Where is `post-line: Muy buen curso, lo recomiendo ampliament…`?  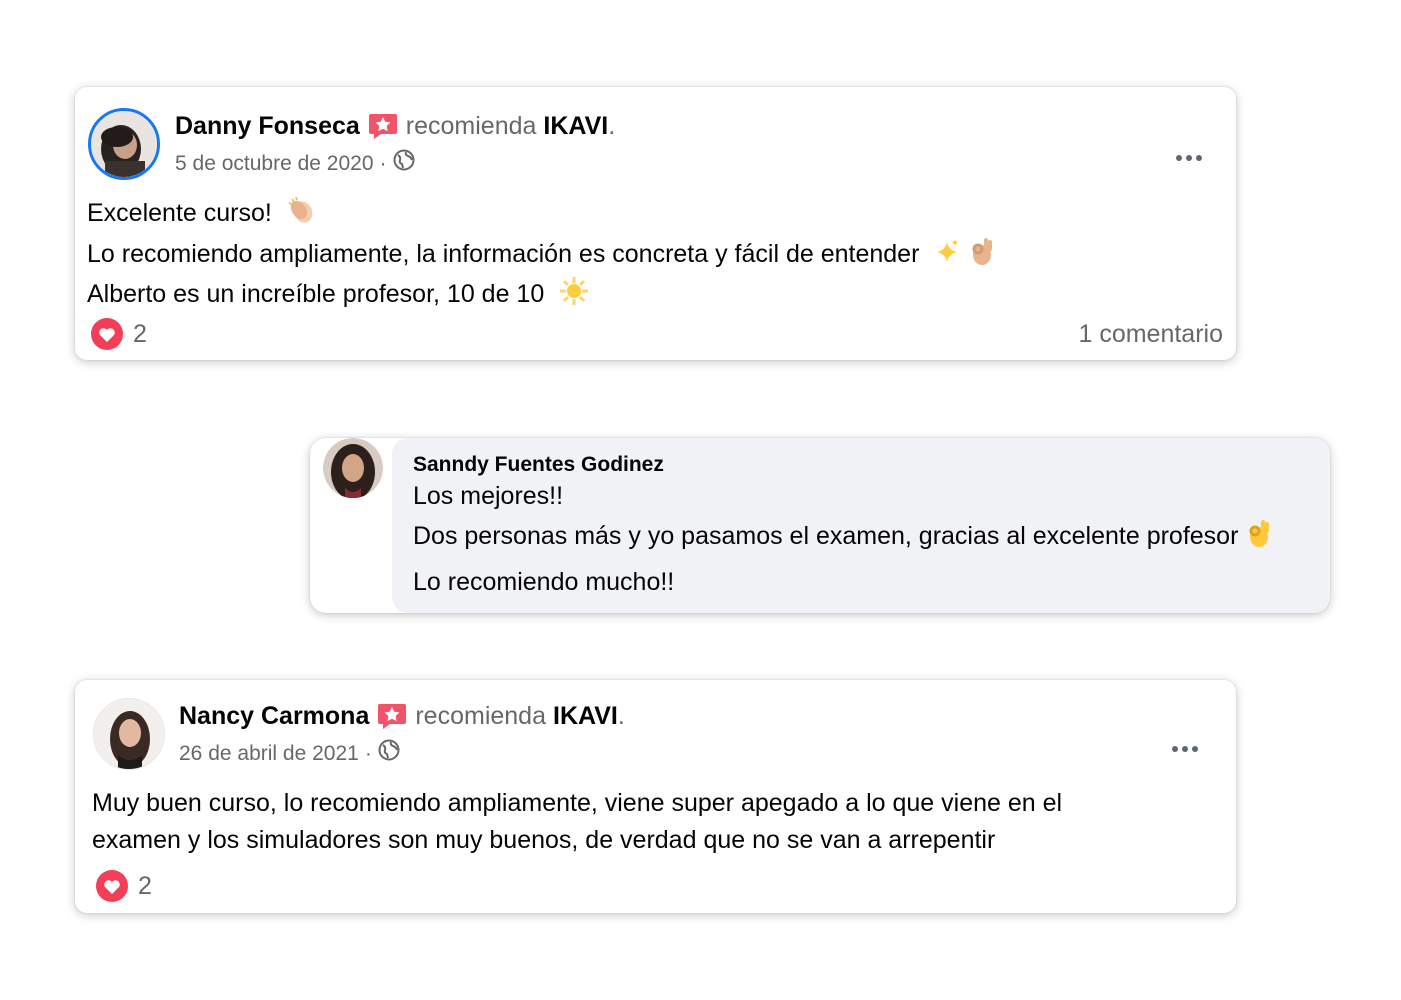 post-line: Muy buen curso, lo recomiendo ampliament… is located at coordinates (577, 803).